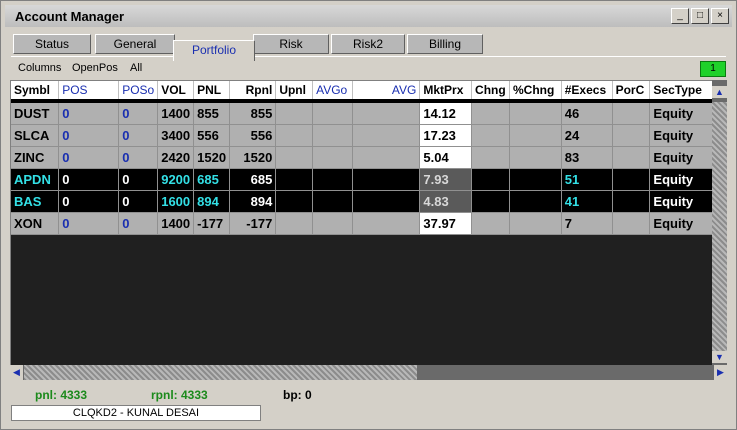 Image resolution: width=737 pixels, height=430 pixels. I want to click on cell-rpnl: 894, so click(253, 201).